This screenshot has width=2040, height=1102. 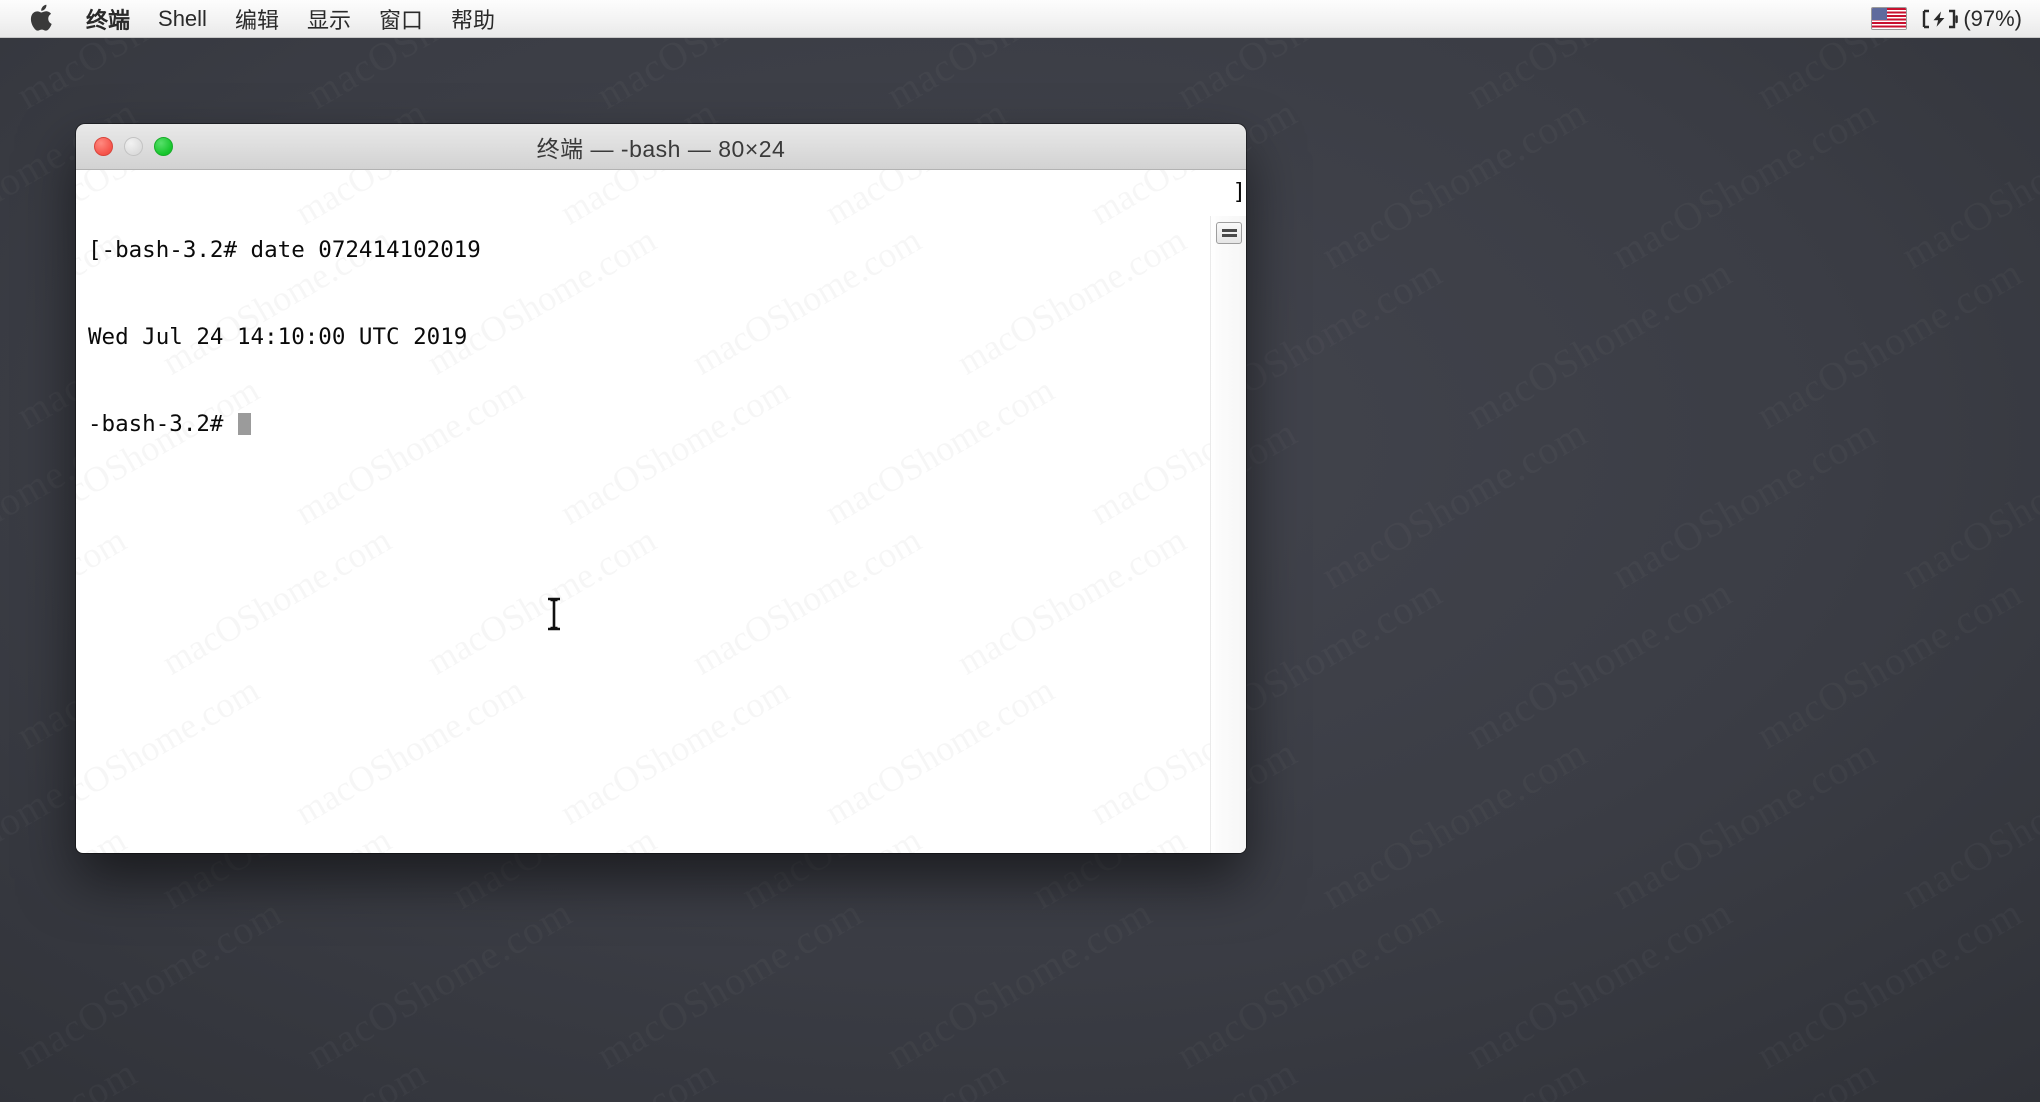 I want to click on apple-logo-icon, so click(x=36, y=18).